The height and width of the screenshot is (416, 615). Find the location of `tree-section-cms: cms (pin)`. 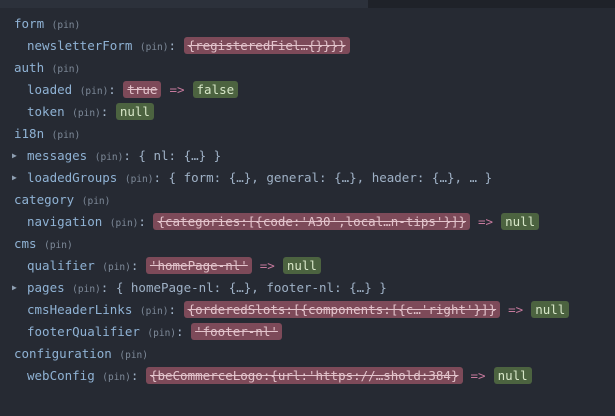

tree-section-cms: cms (pin) is located at coordinates (307, 244).